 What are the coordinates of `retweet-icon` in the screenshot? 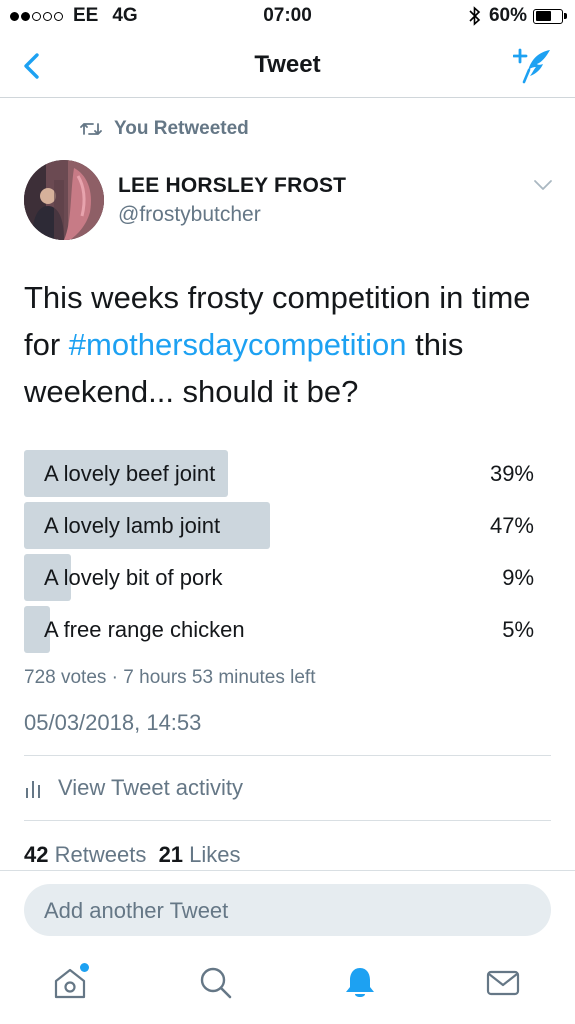 It's located at (91, 129).